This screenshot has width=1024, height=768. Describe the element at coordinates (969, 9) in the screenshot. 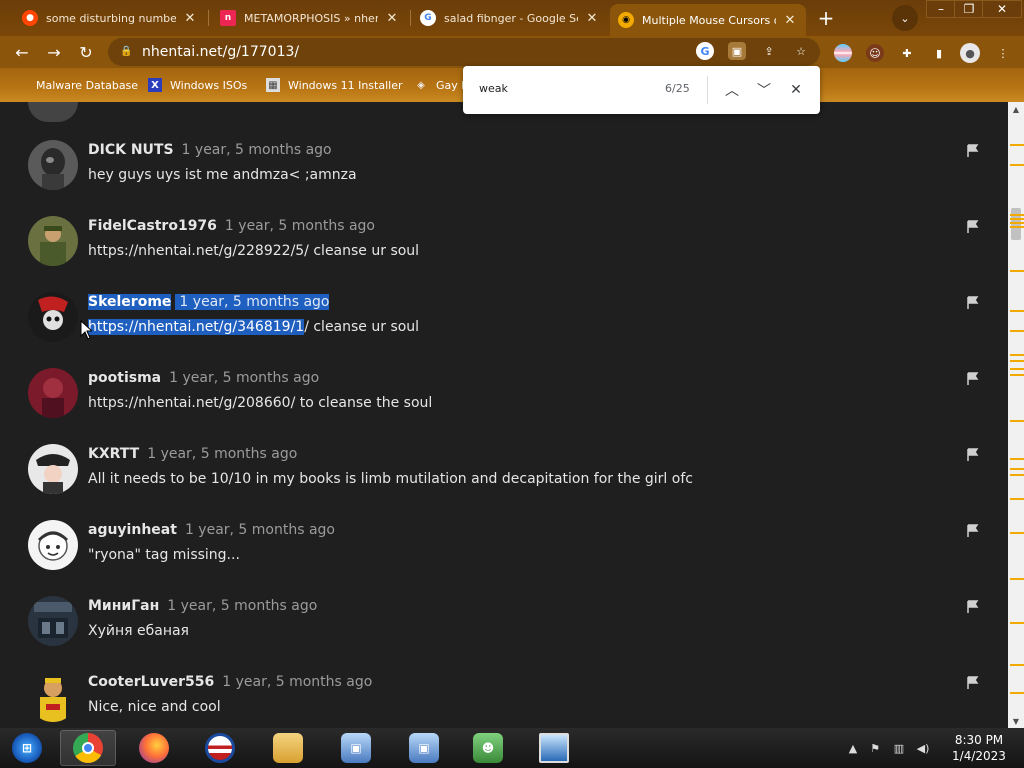

I see `restore-button: ❐` at that location.